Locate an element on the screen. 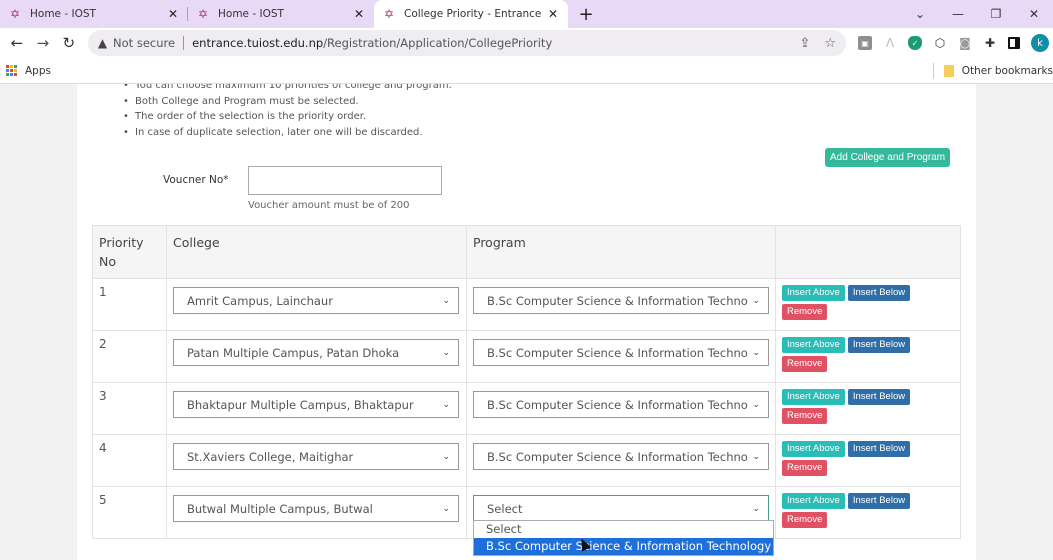 The width and height of the screenshot is (1053, 560). college-select: Butwal Multiple Campus, Butwal ⌄ is located at coordinates (316, 508).